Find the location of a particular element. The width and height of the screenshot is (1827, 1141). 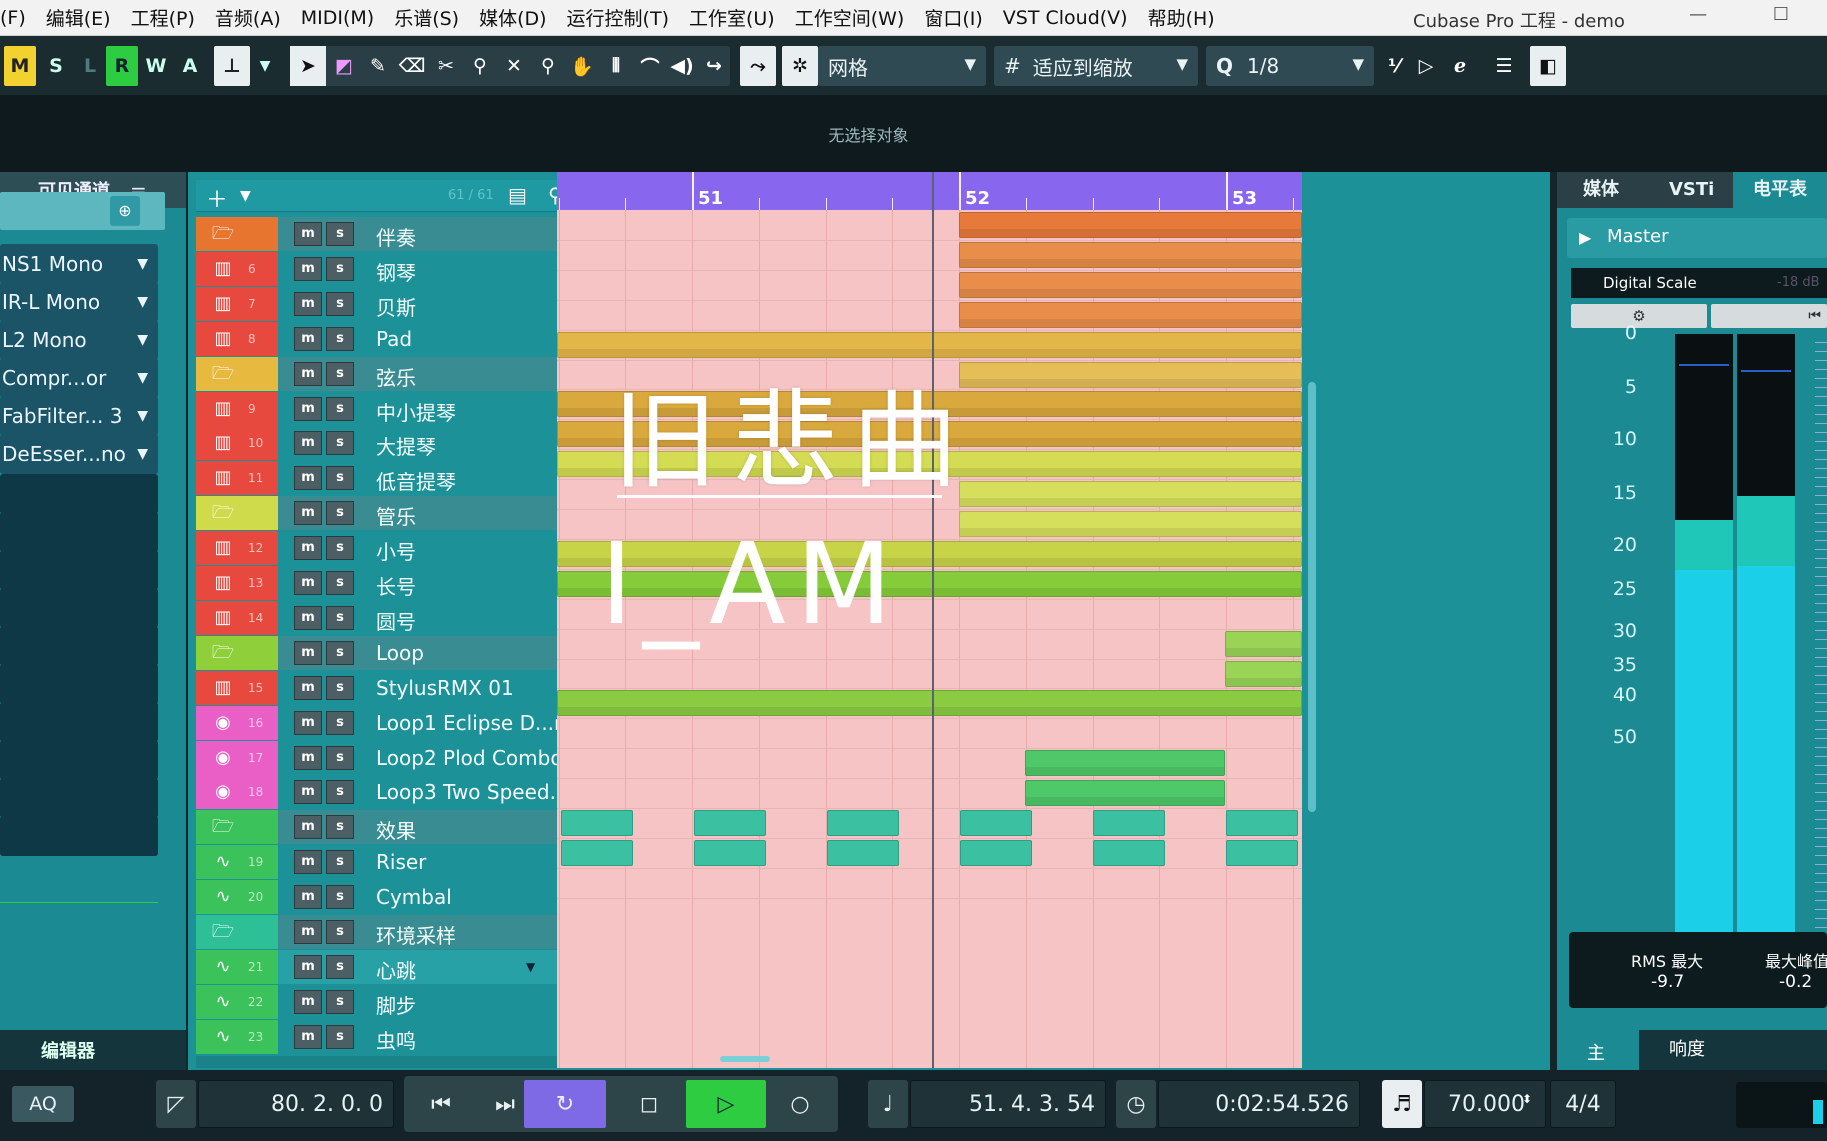

hand-icon: ✋ is located at coordinates (582, 66).